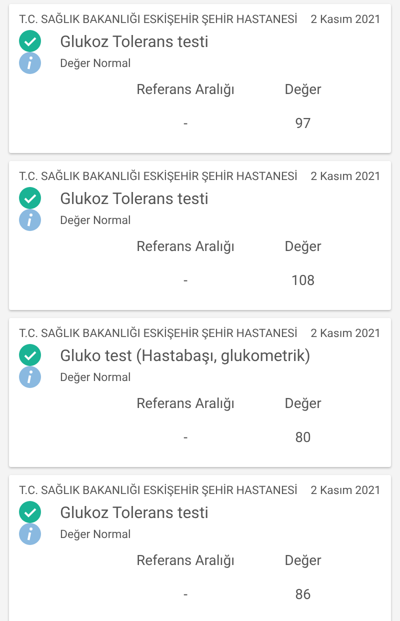 This screenshot has width=400, height=621. I want to click on table-cell-text: 97, so click(303, 124).